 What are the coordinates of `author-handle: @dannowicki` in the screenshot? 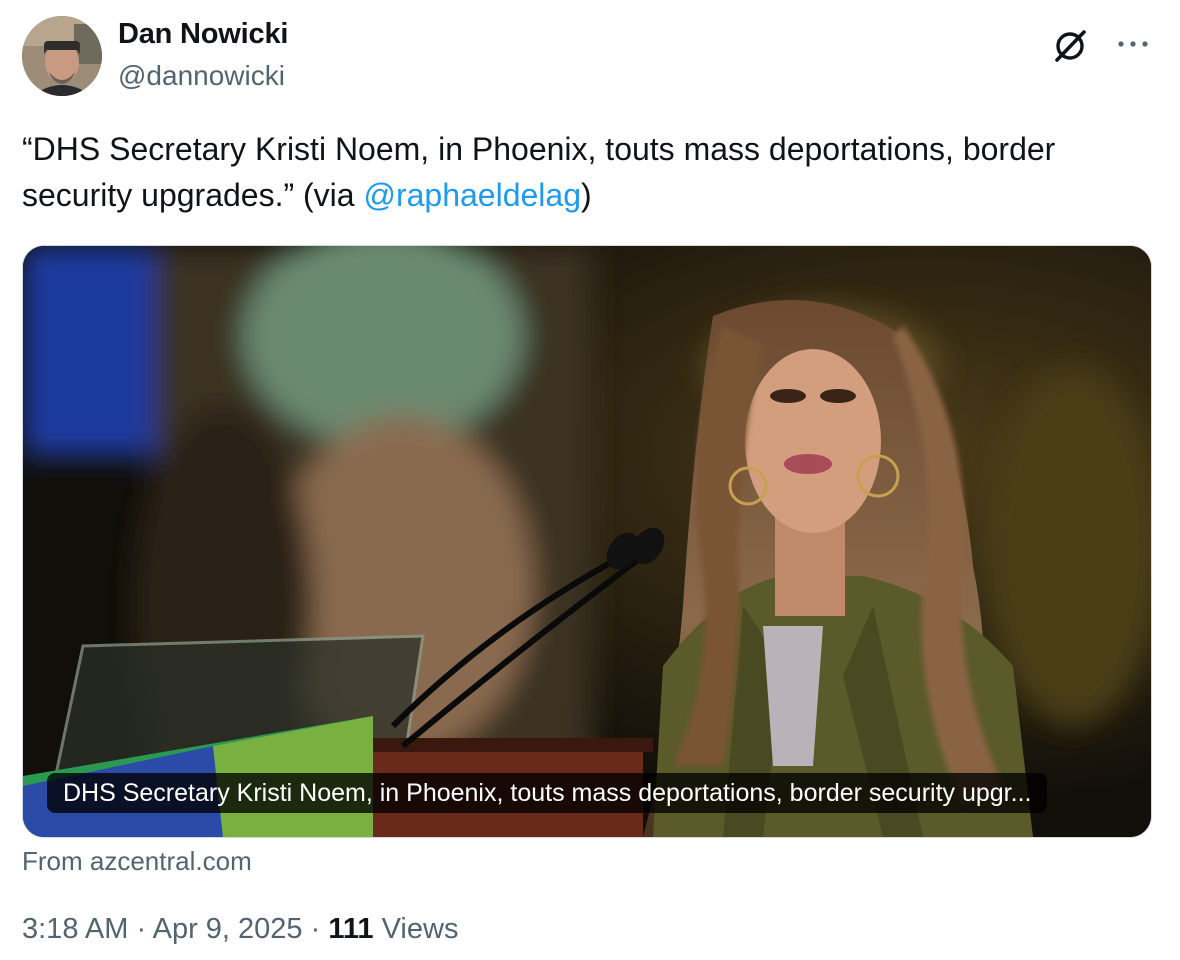 It's located at (201, 76).